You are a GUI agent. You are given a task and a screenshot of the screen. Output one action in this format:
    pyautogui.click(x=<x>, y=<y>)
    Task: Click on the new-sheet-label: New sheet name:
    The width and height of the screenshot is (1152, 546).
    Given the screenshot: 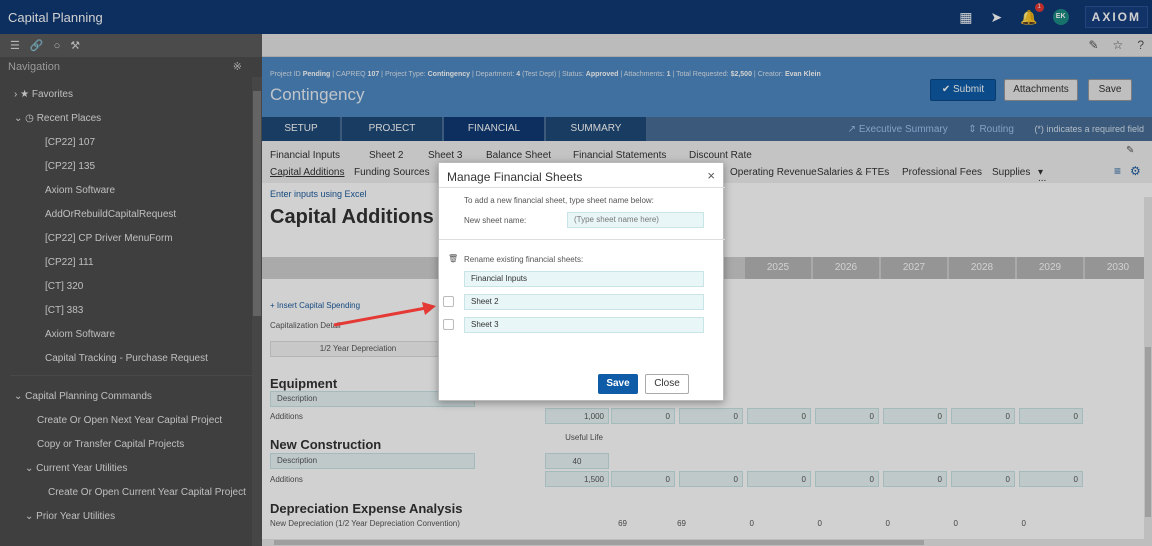 What is the action you would take?
    pyautogui.click(x=495, y=220)
    